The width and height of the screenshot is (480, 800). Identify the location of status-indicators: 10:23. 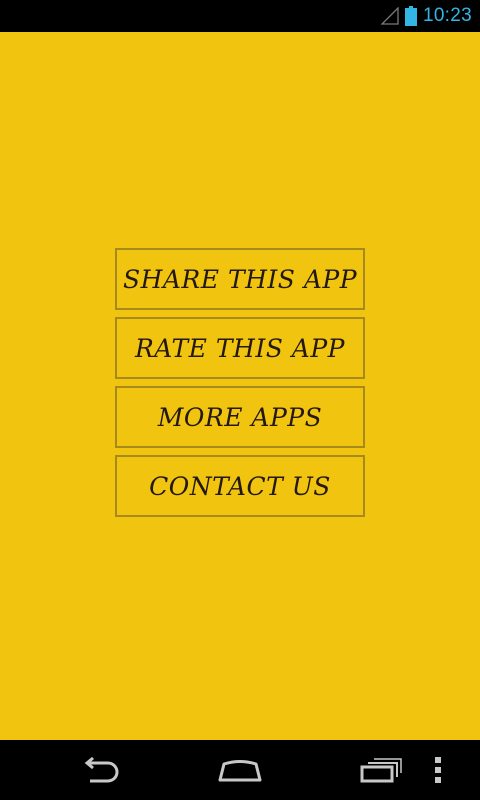
(426, 16).